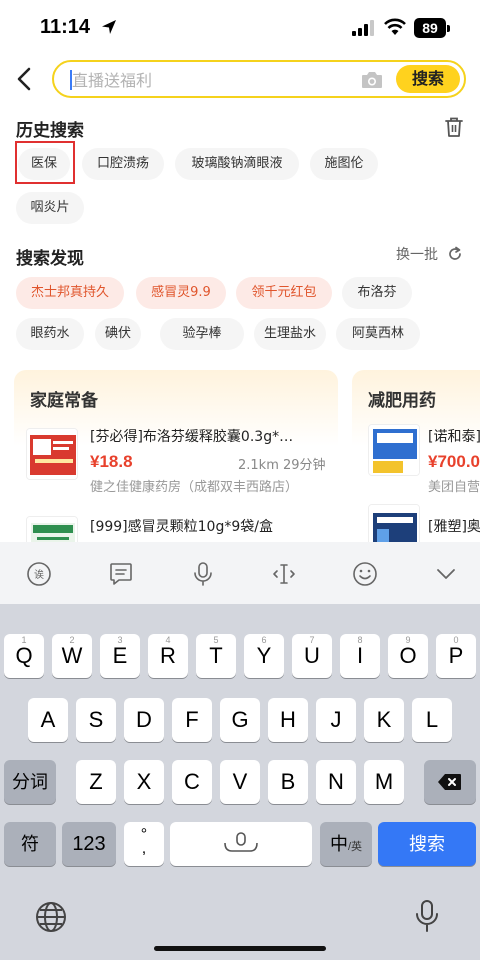 The height and width of the screenshot is (960, 480). I want to click on key-s: S, so click(96, 720).